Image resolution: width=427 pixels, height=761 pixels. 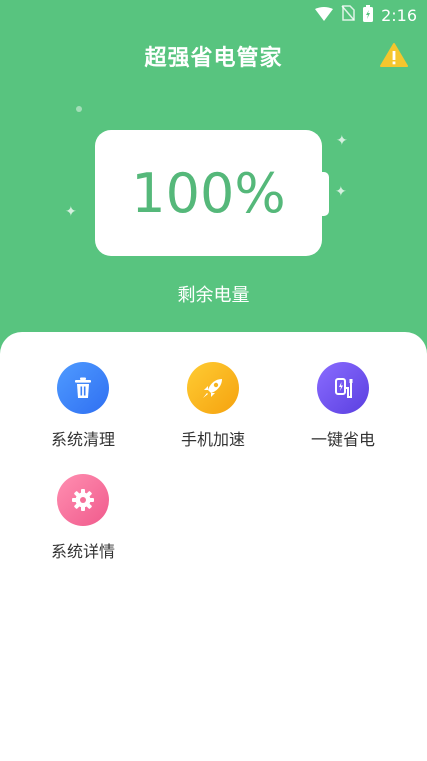 I want to click on feature-label: 手机加速, so click(x=212, y=439).